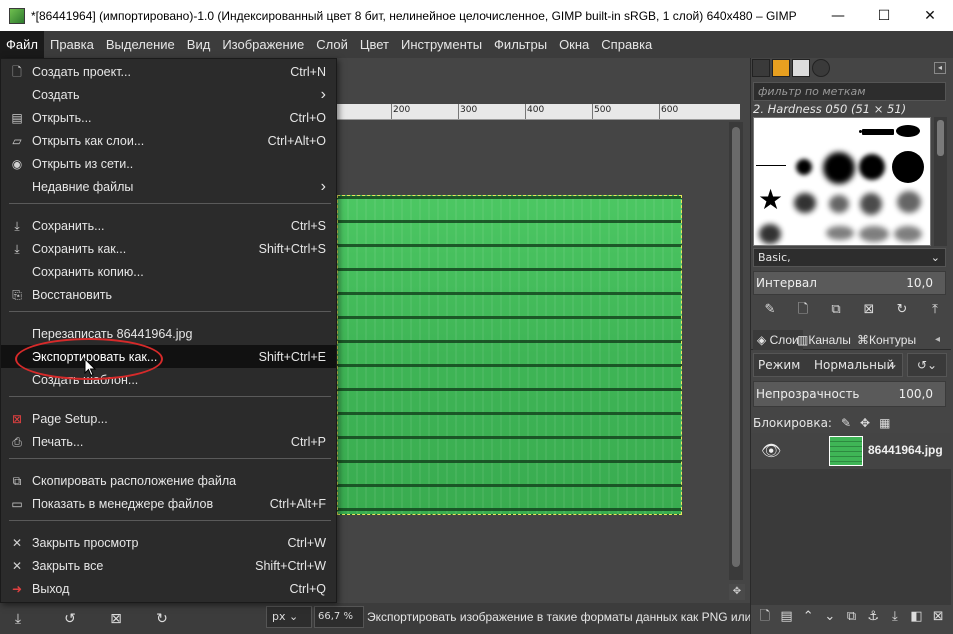 The width and height of the screenshot is (953, 634). I want to click on menu-layer: Слой, so click(332, 44).